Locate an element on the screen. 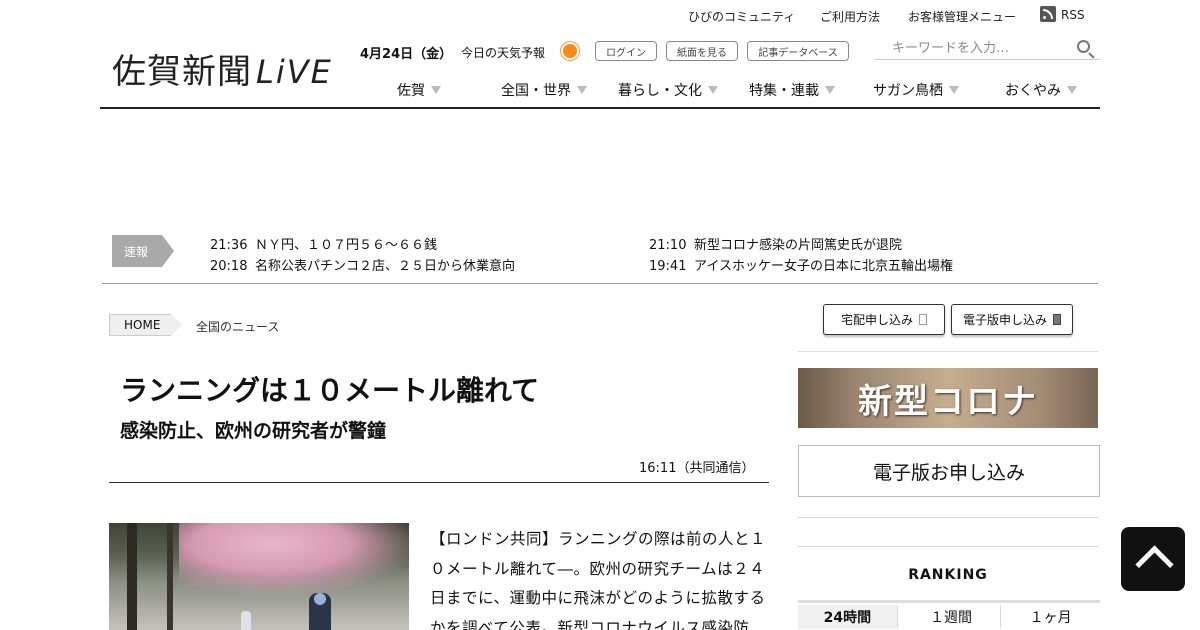 This screenshot has width=1200, height=630. ranking-tabs: 24時間 １週間 １ヶ月 is located at coordinates (949, 615).